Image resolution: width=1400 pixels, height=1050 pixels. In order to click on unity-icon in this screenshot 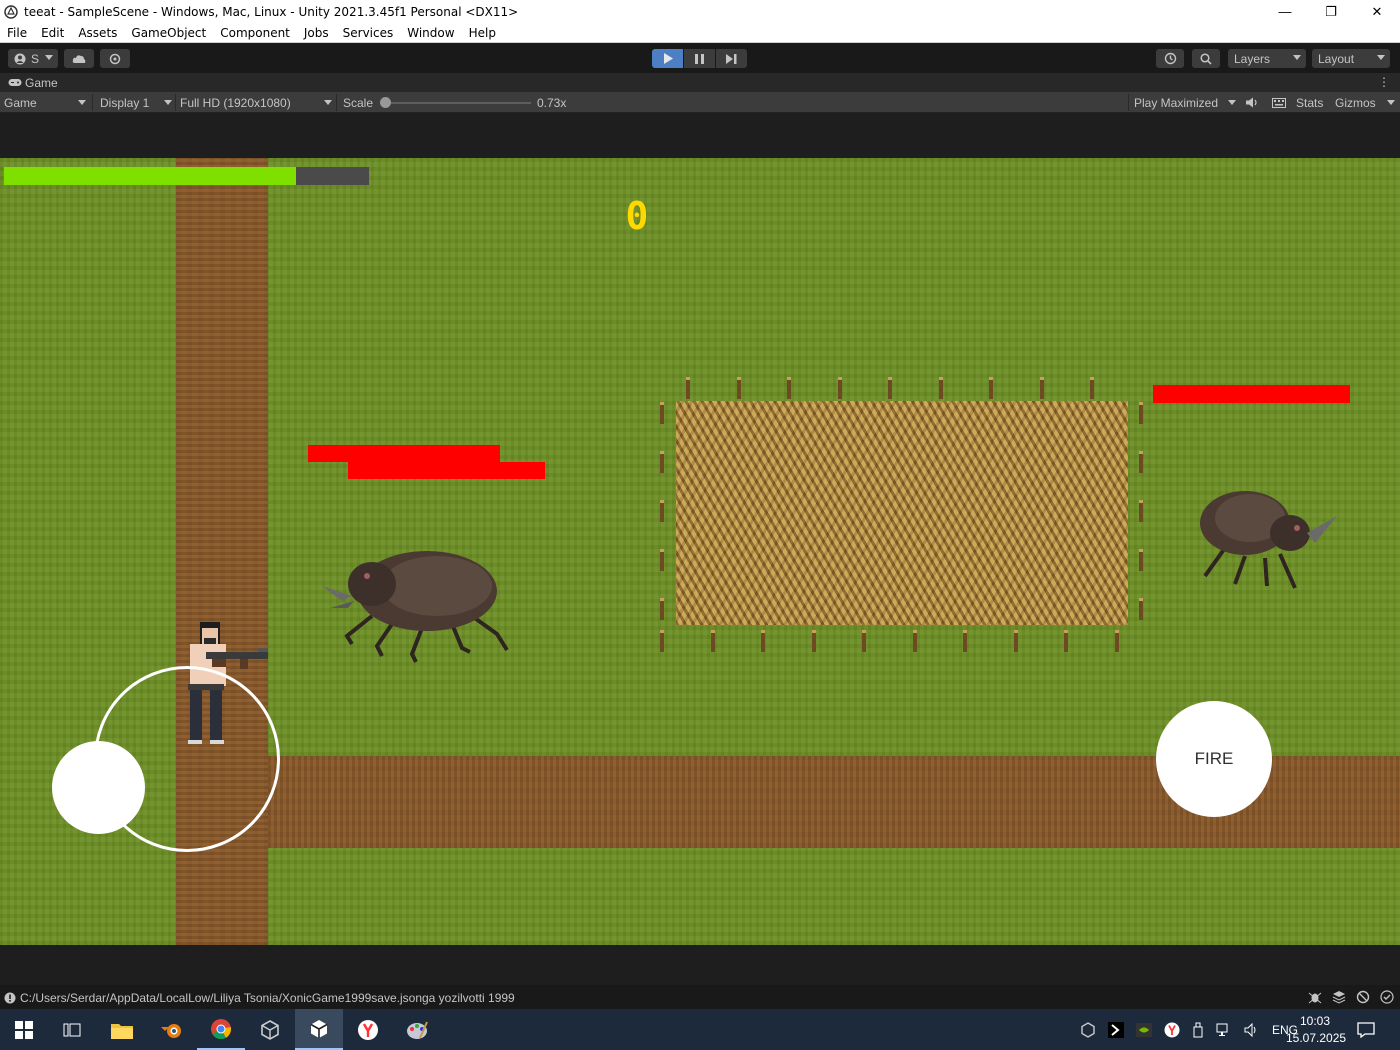, I will do `click(11, 11)`.